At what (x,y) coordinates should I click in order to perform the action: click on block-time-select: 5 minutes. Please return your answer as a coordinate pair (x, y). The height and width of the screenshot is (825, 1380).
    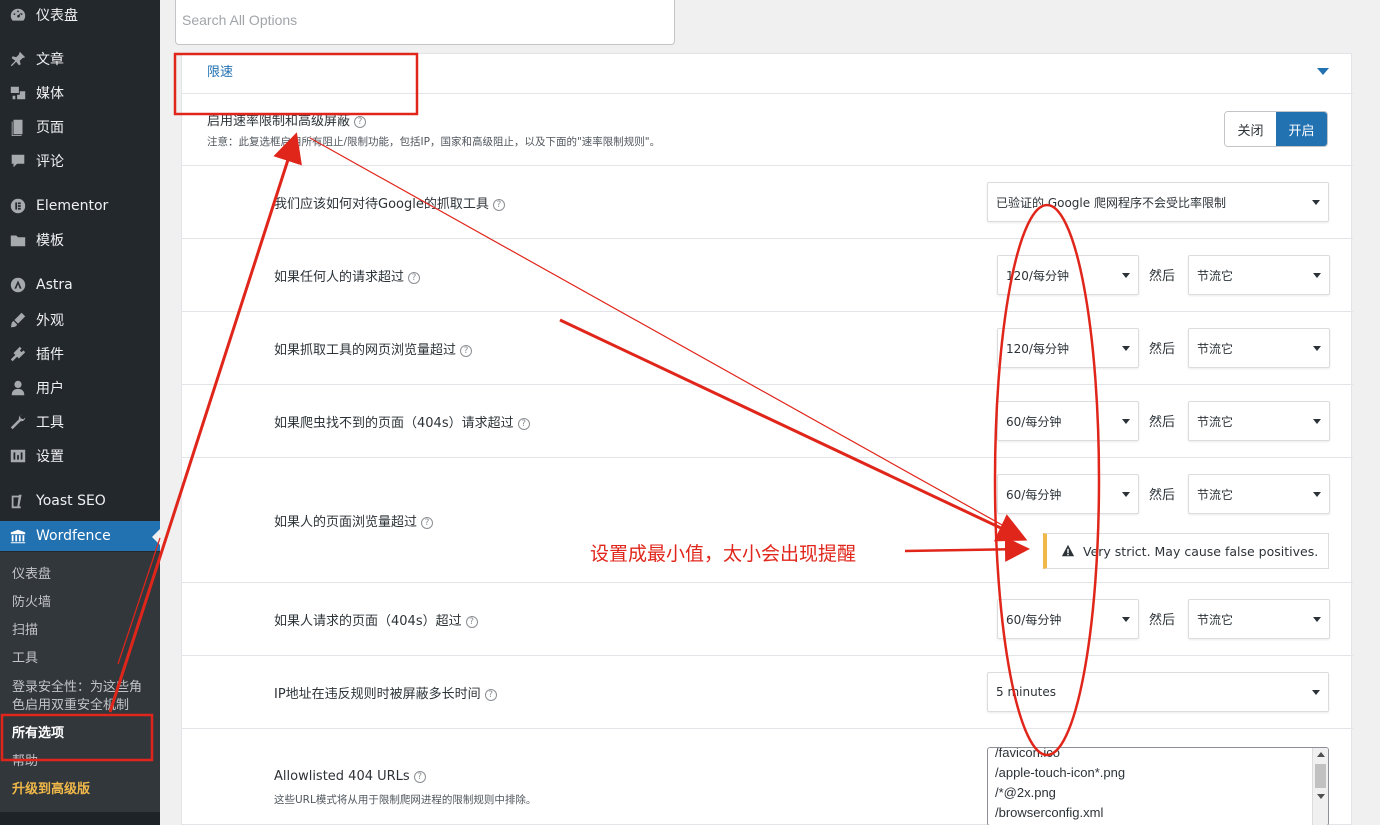
    Looking at the image, I should click on (1158, 692).